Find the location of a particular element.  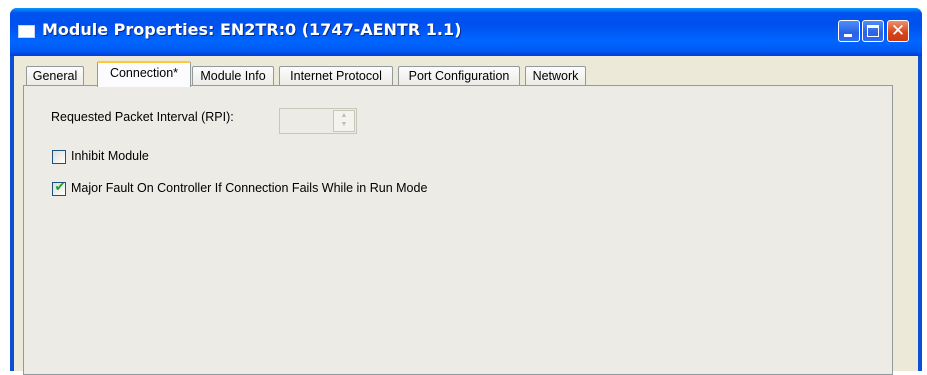

inhibit-module-label: Inhibit Module is located at coordinates (110, 156).